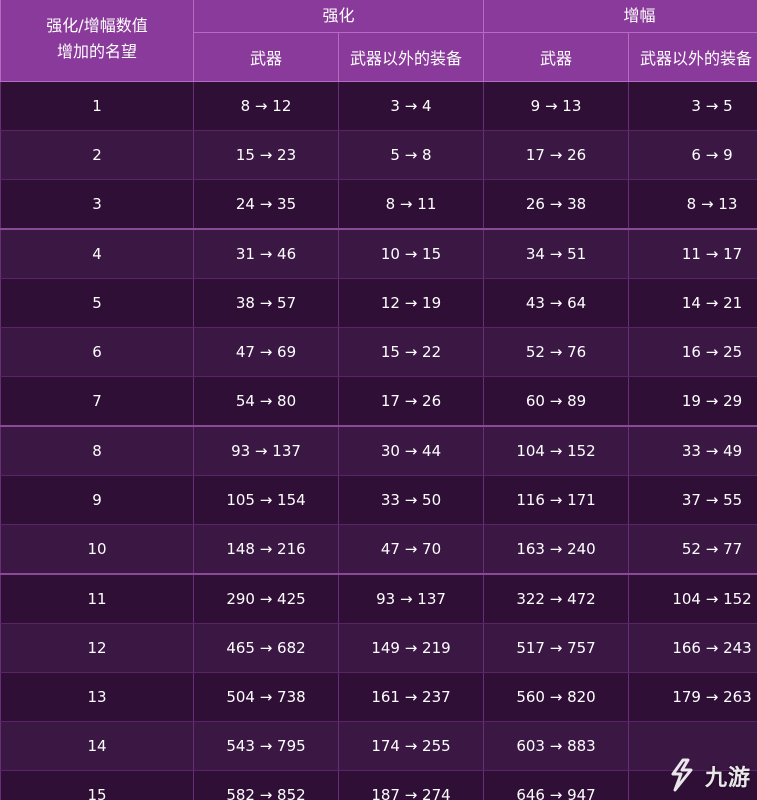 Image resolution: width=757 pixels, height=800 pixels. What do you see at coordinates (338, 16) in the screenshot?
I see `group-header-strengthen: 强化` at bounding box center [338, 16].